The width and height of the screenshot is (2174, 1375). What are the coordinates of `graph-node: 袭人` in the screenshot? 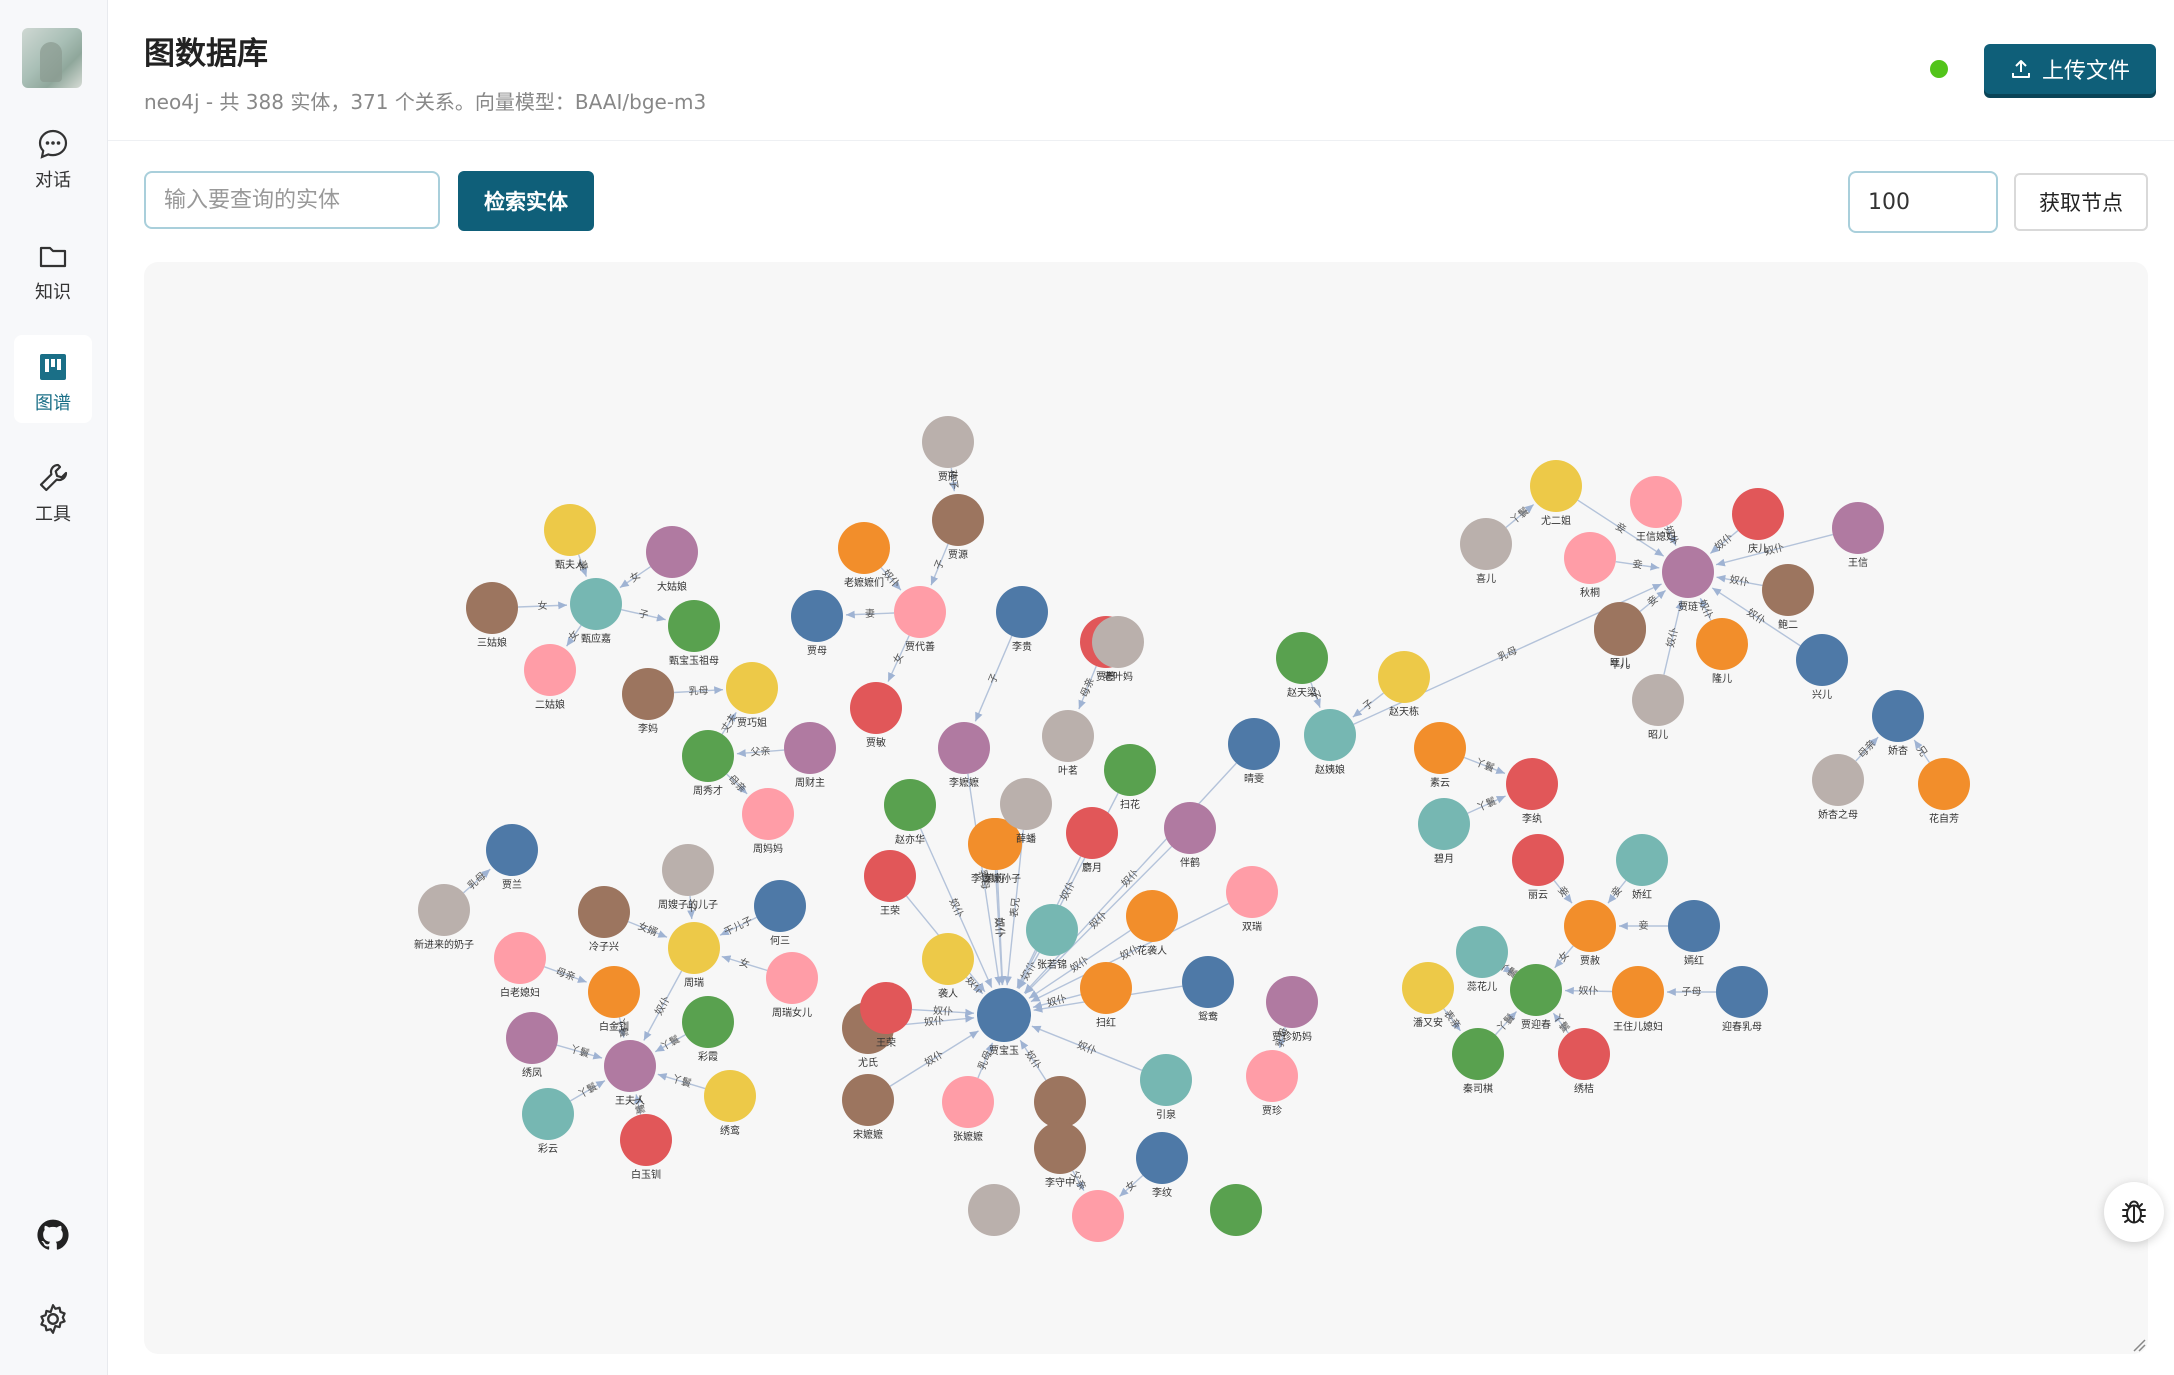 It's located at (948, 966).